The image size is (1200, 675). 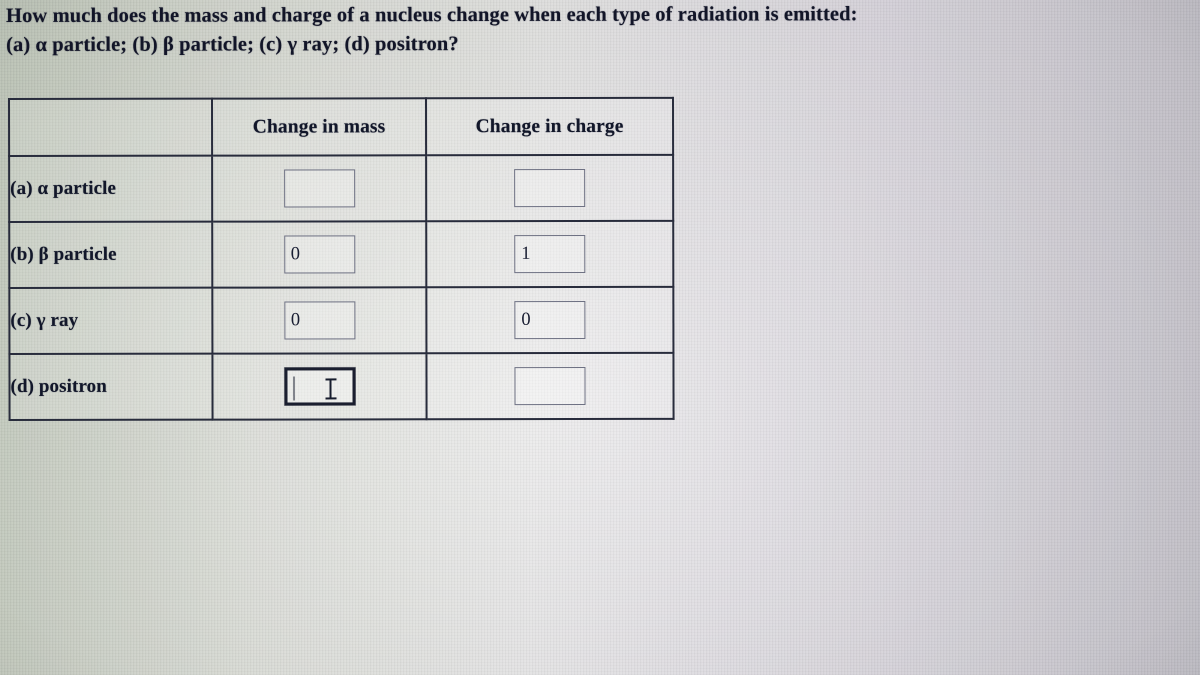 I want to click on cell-gamma-charge: 0, so click(x=550, y=320).